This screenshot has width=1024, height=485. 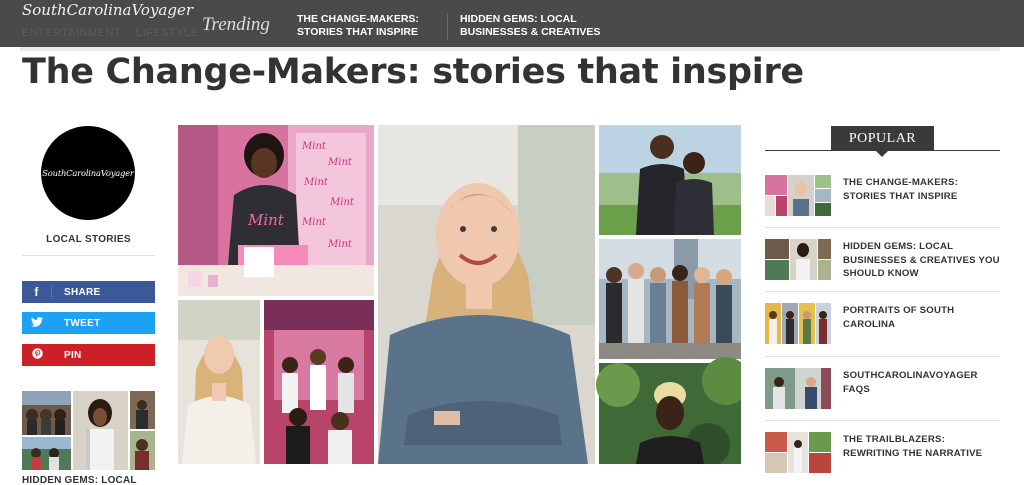 I want to click on popular-item-title: SOUTHCAROLINAVOYAGER FAQS, so click(x=910, y=382).